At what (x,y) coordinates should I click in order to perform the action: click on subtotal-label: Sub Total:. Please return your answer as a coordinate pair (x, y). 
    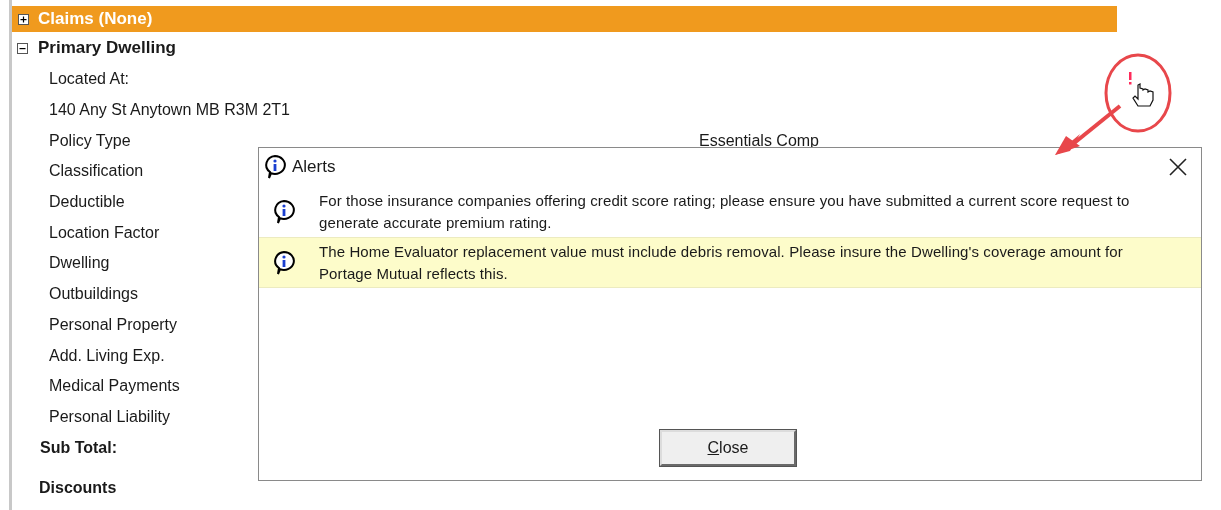
    Looking at the image, I should click on (79, 447).